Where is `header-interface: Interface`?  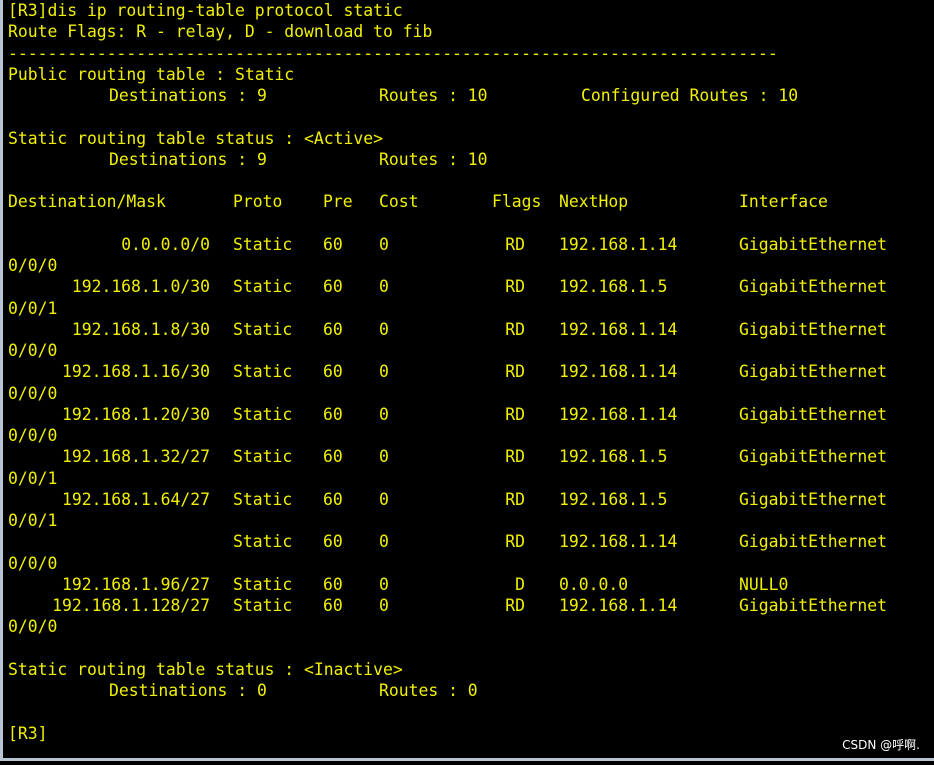 header-interface: Interface is located at coordinates (783, 202).